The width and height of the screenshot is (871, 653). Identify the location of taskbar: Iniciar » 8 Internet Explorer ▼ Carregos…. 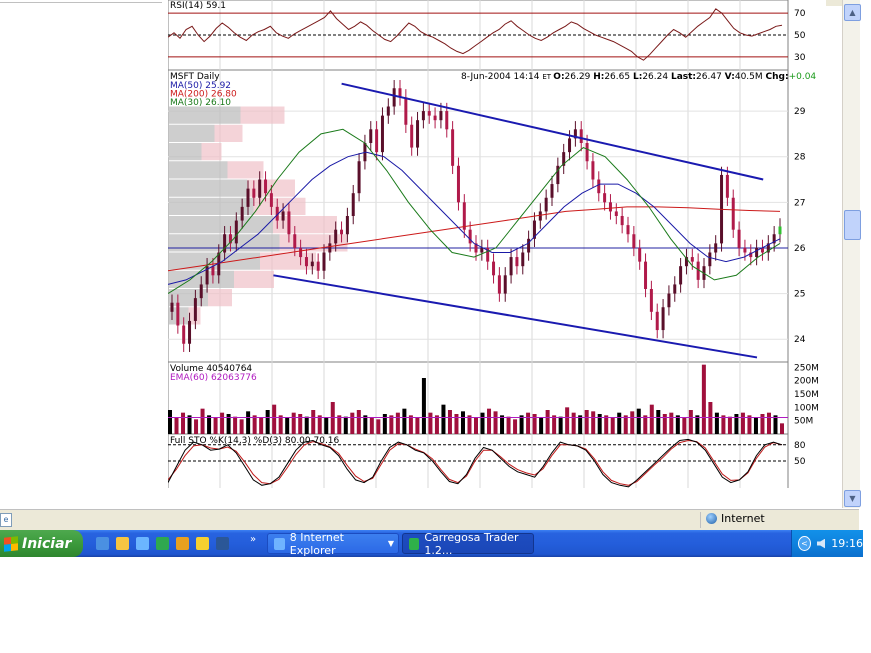
(431, 543).